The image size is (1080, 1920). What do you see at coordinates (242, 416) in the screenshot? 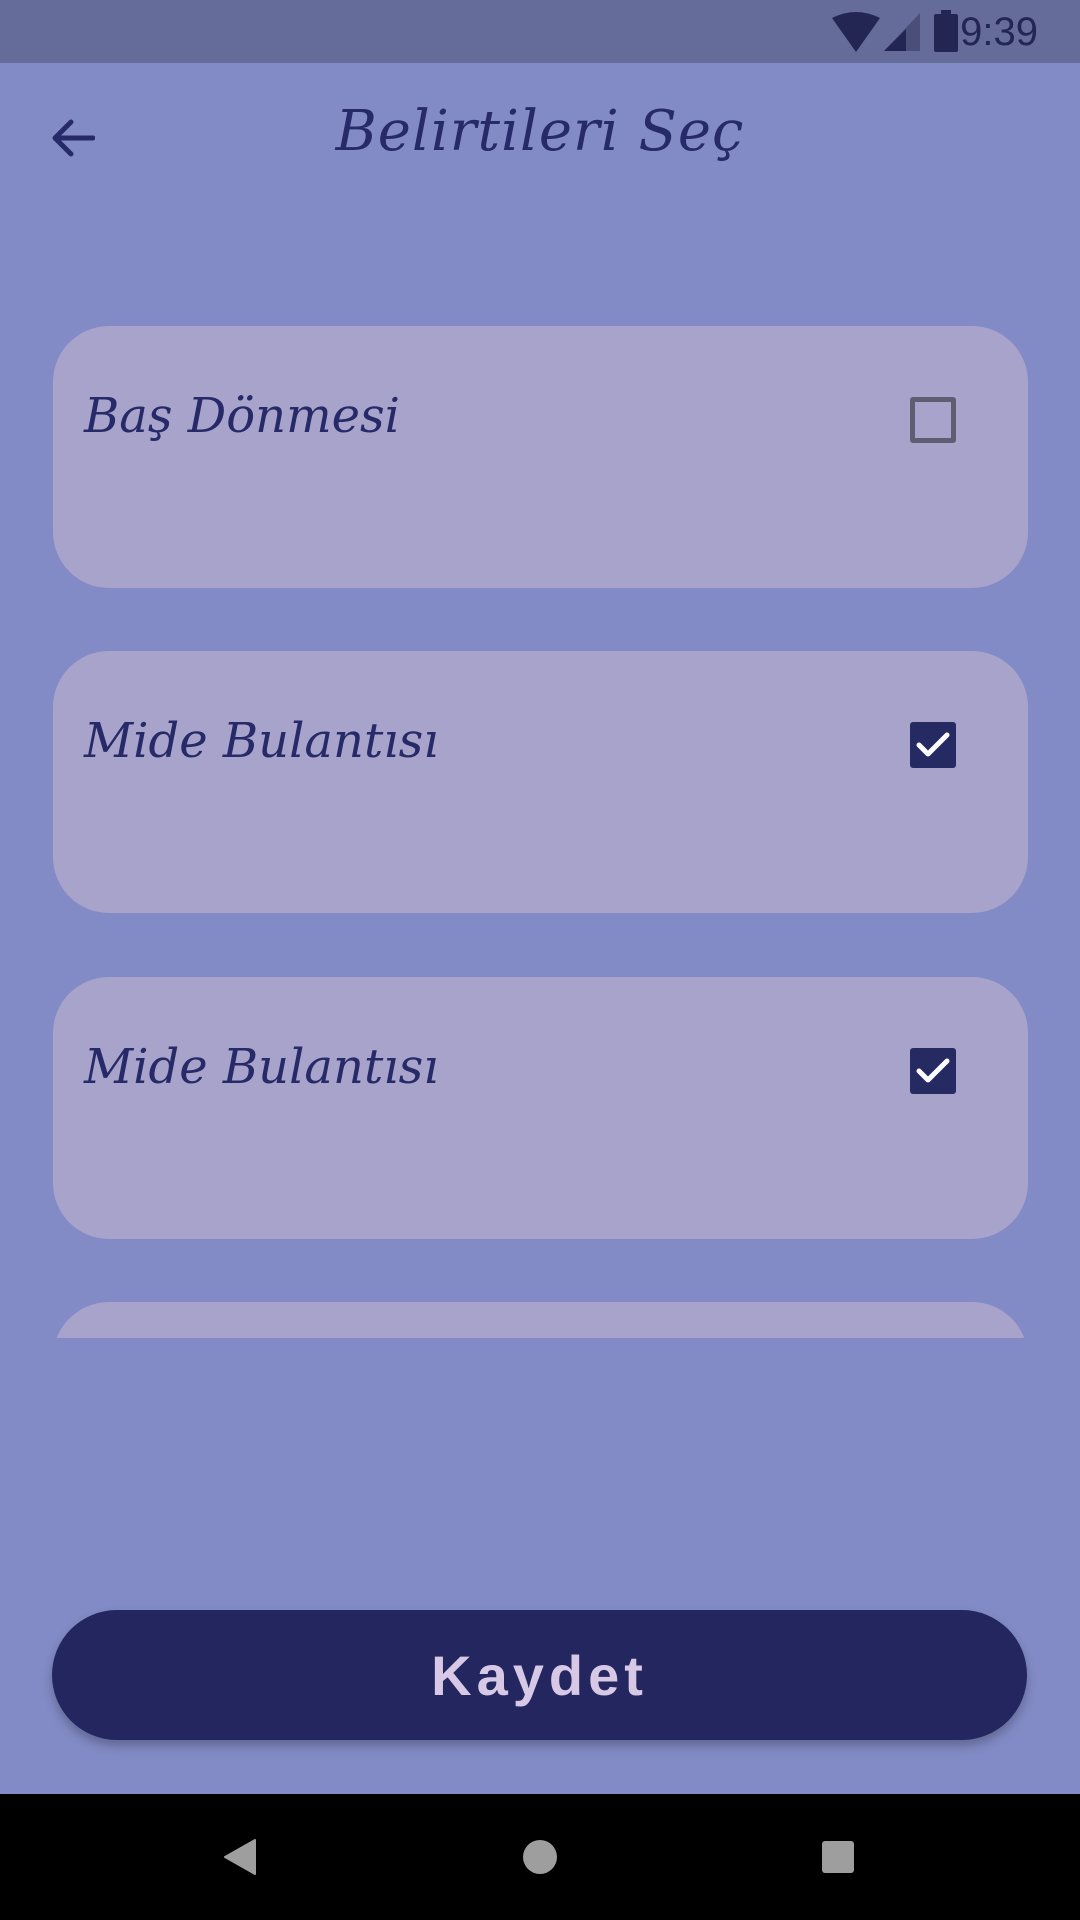
I see `symptom-label: Baş Dönmesi` at bounding box center [242, 416].